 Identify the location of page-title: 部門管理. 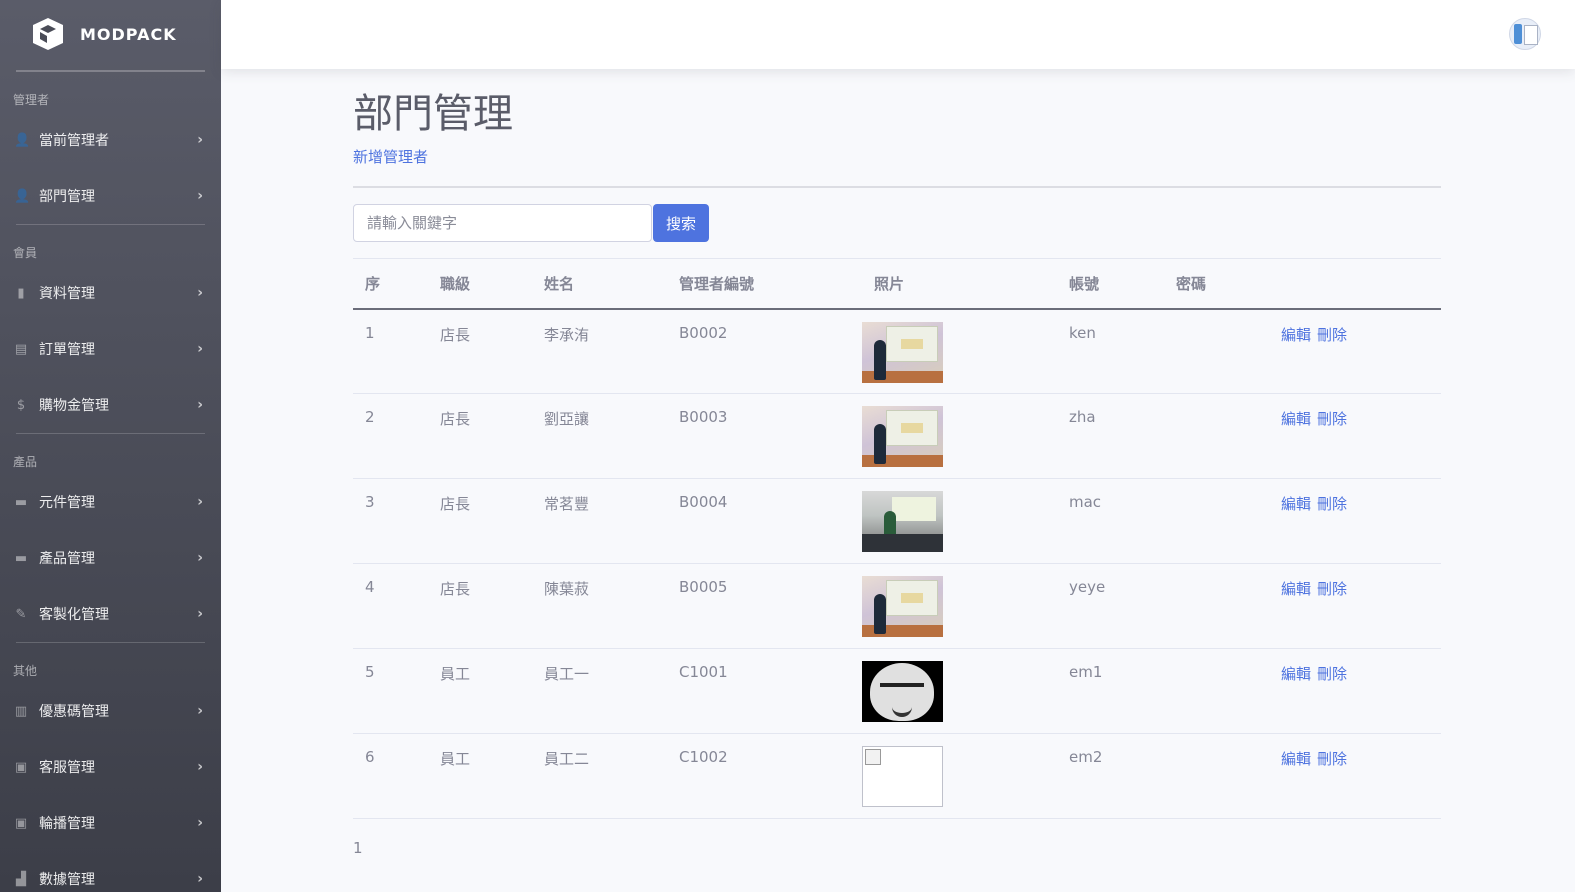
(433, 114).